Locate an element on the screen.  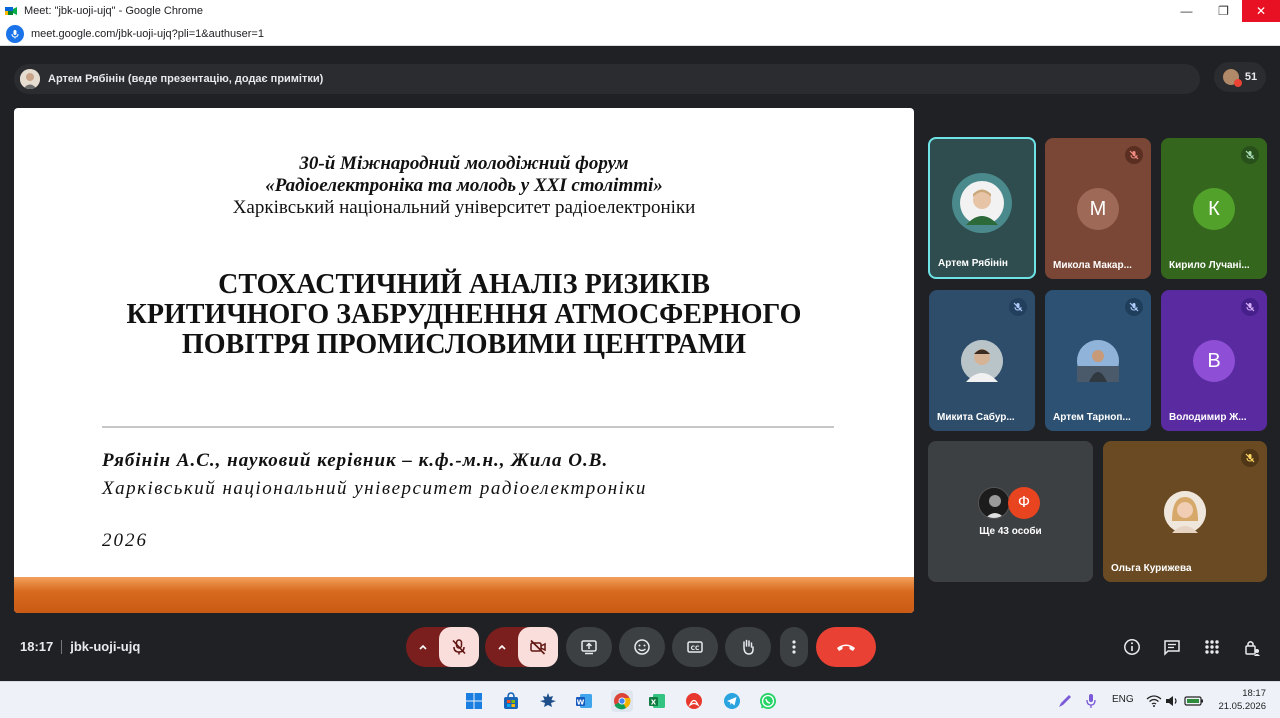
lock-person-icon is located at coordinates (1252, 648).